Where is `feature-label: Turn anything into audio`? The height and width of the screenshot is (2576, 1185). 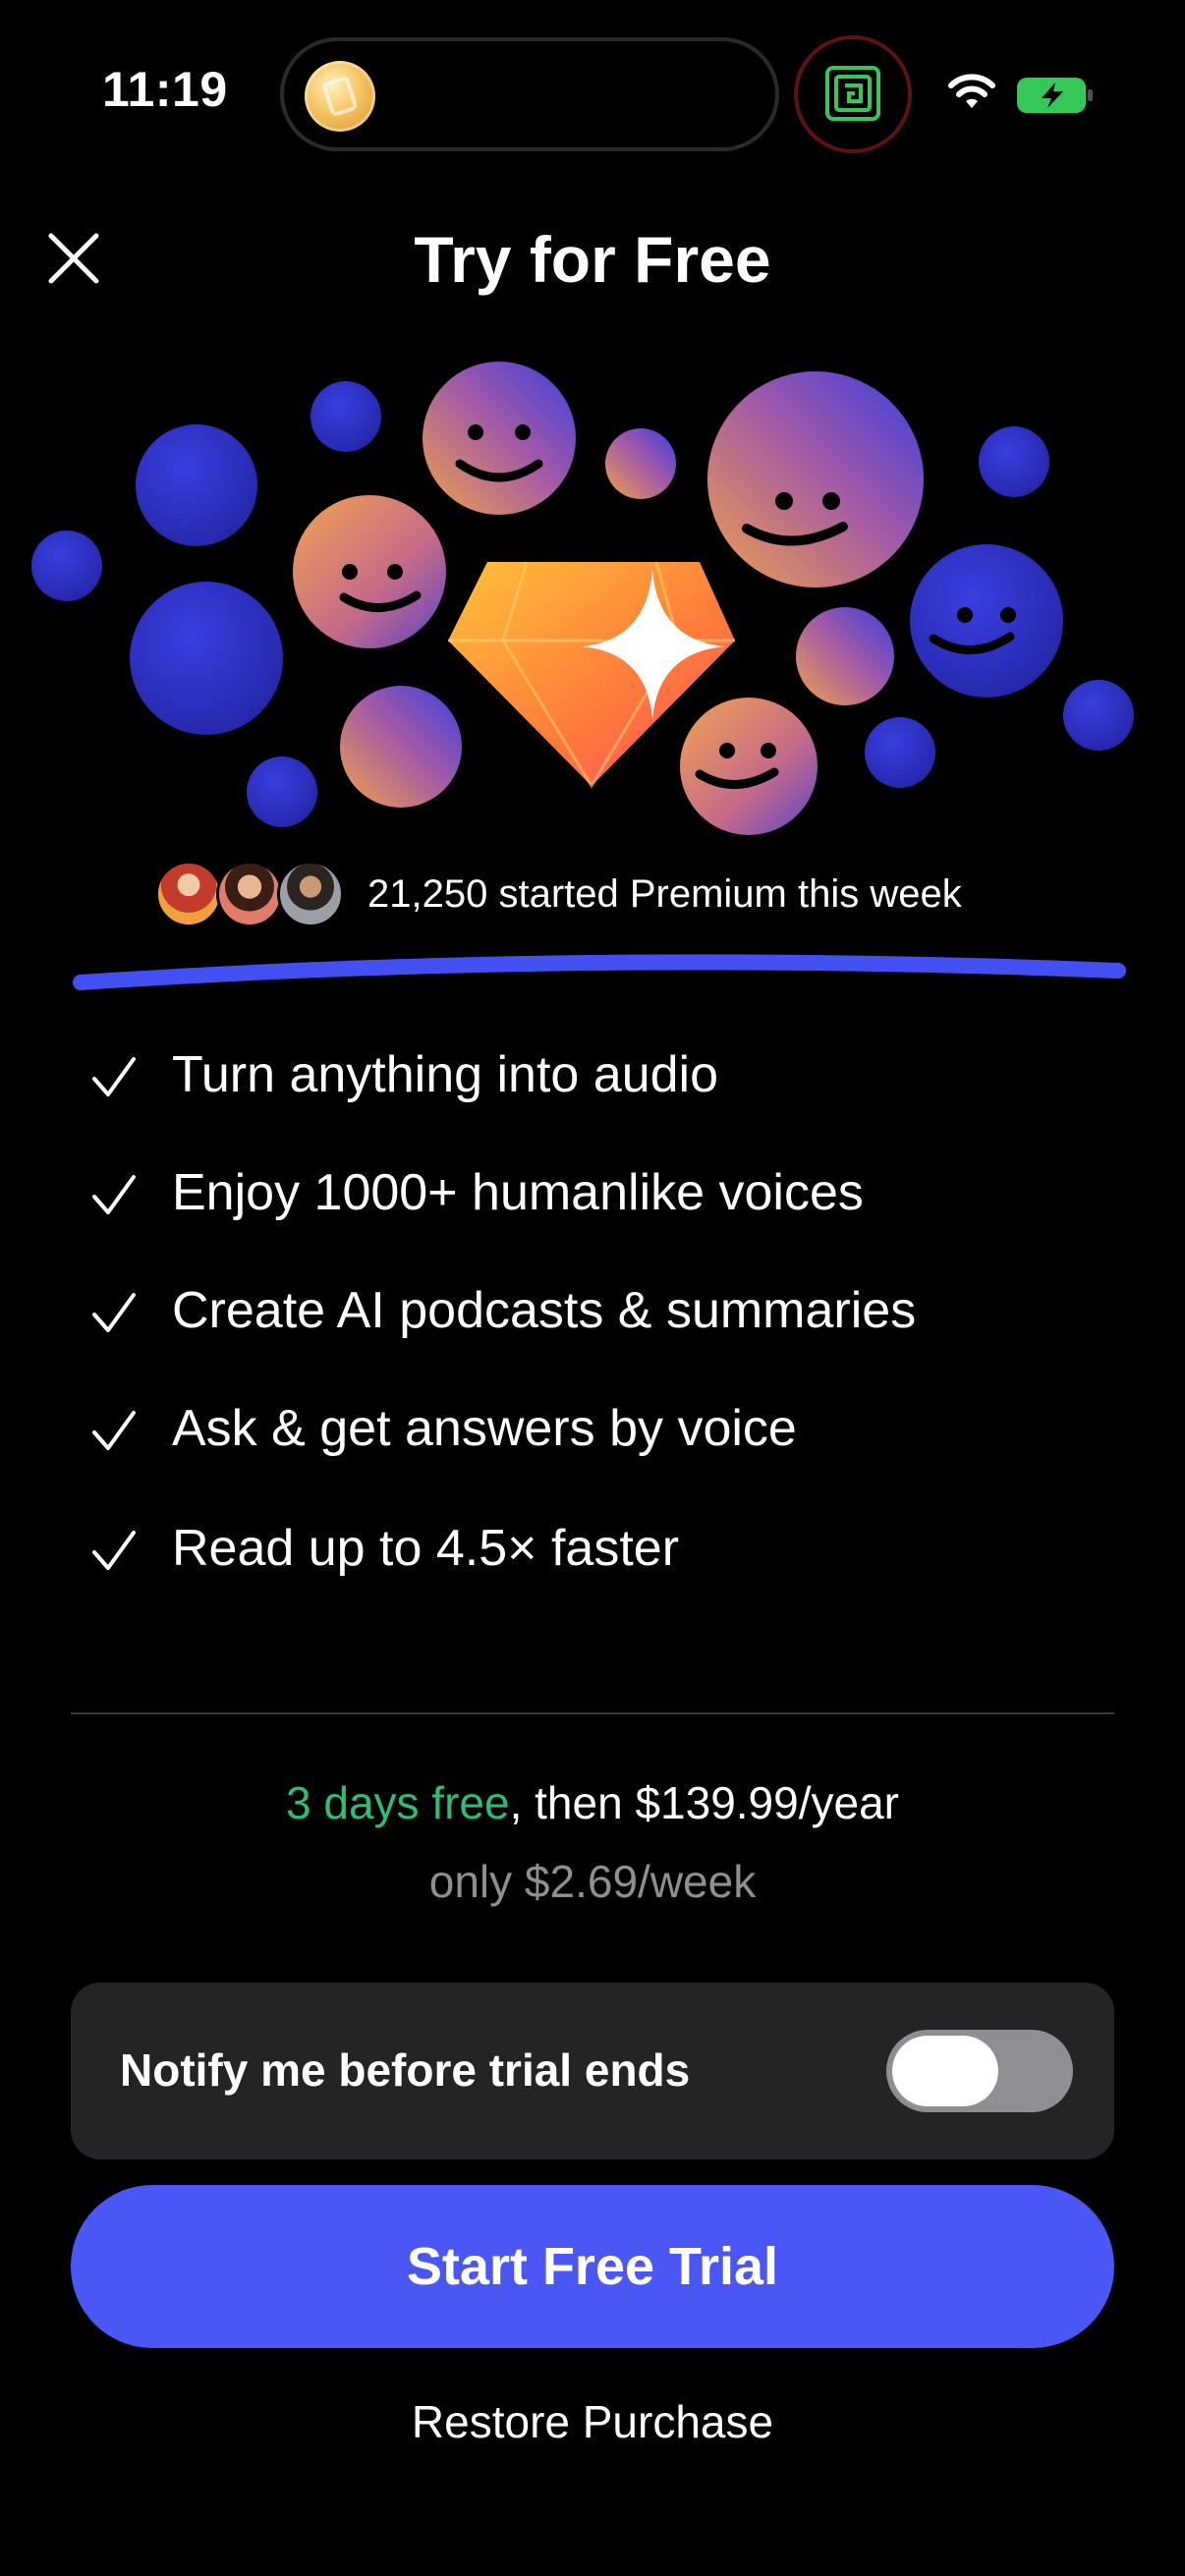 feature-label: Turn anything into audio is located at coordinates (446, 1074).